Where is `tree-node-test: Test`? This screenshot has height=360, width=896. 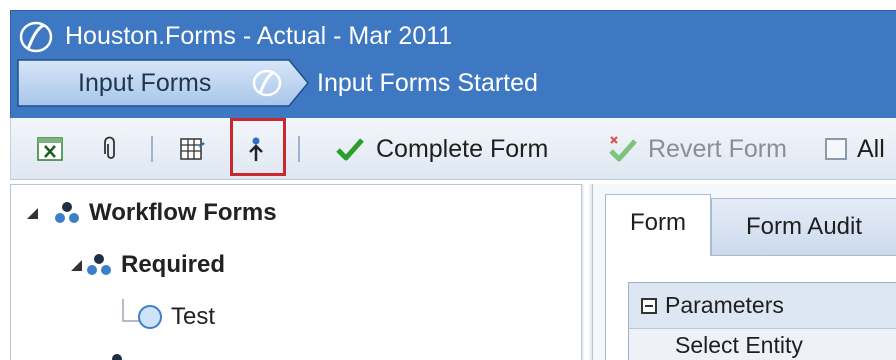 tree-node-test: Test is located at coordinates (176, 317).